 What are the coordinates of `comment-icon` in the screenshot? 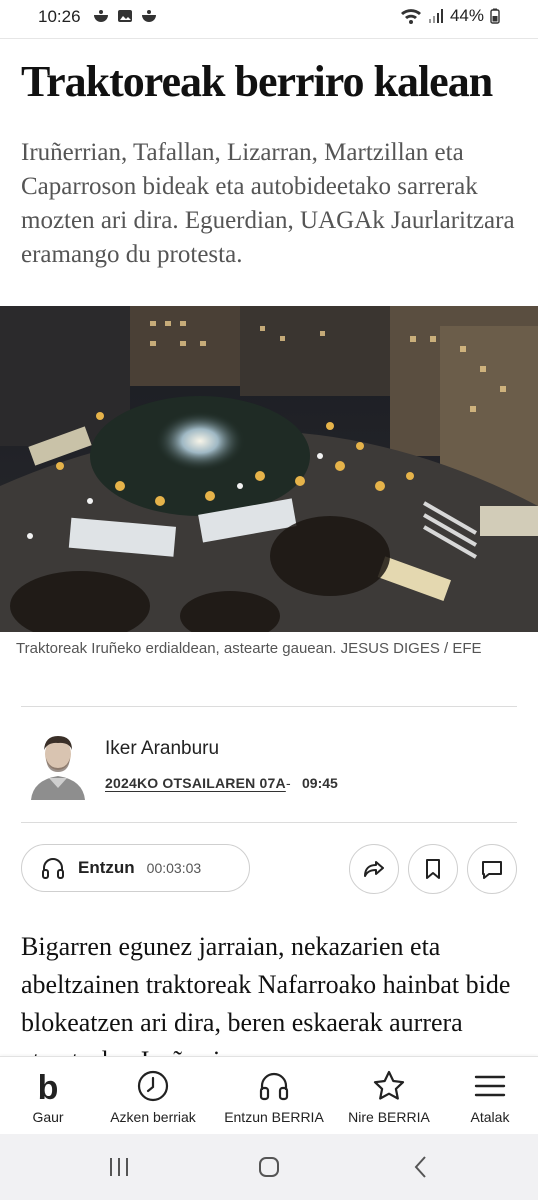 It's located at (492, 870).